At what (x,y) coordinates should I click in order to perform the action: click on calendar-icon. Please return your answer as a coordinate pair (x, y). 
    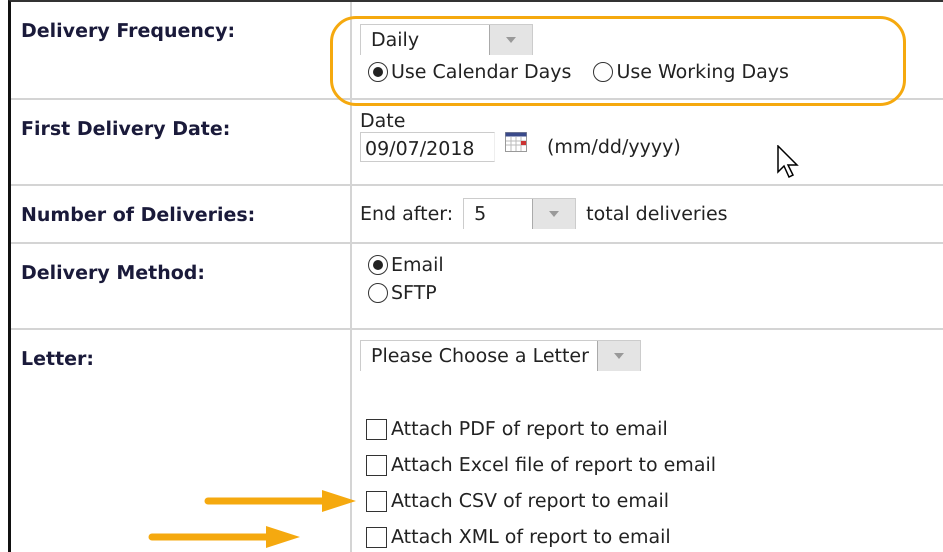
    Looking at the image, I should click on (516, 142).